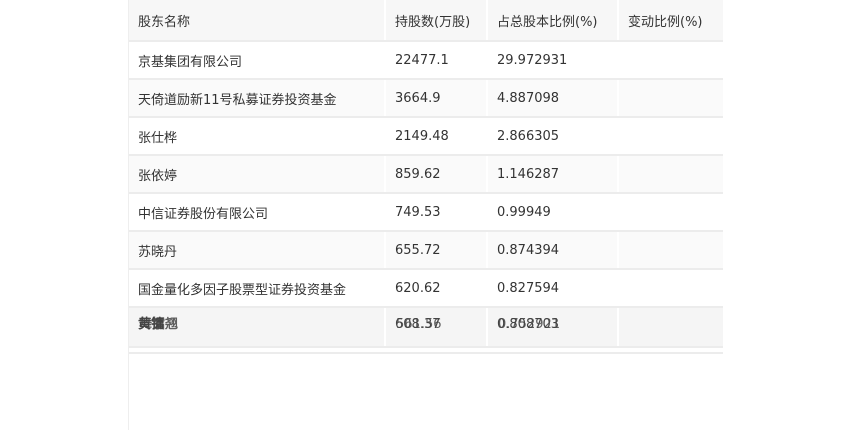 The height and width of the screenshot is (430, 850). What do you see at coordinates (257, 98) in the screenshot?
I see `cell-shareholder-name: 天倚道励新11号私募证券投资基金` at bounding box center [257, 98].